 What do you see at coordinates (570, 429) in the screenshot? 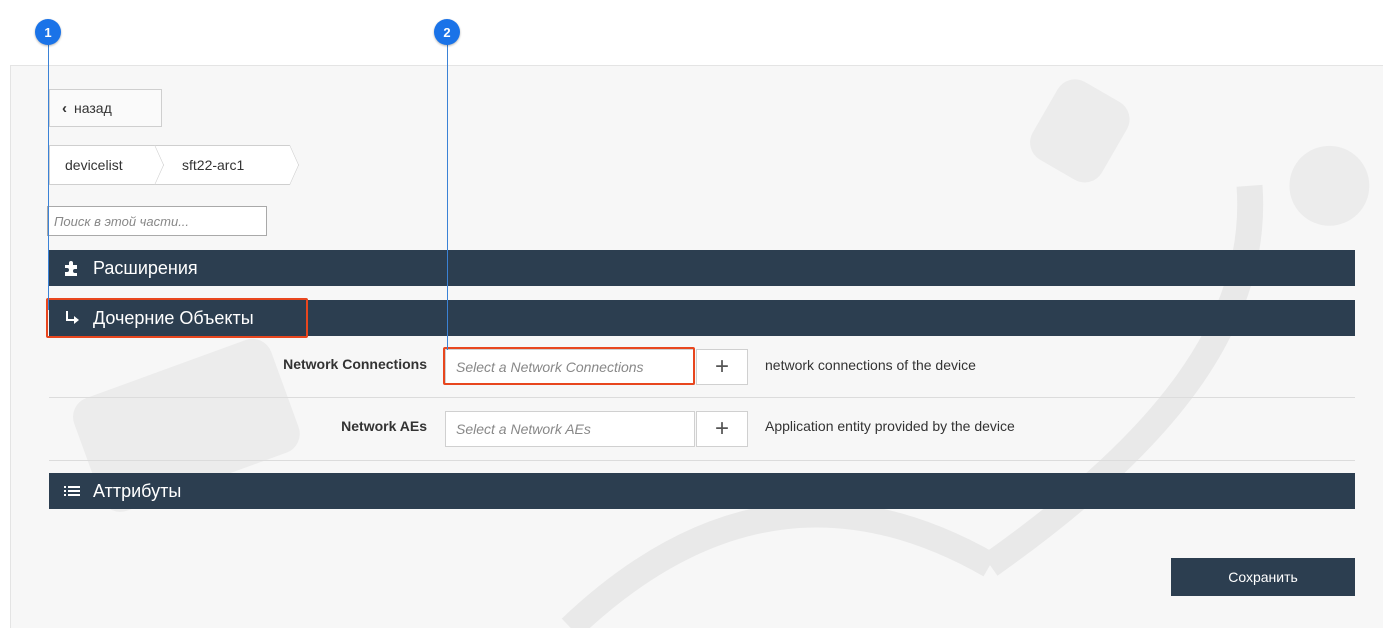
I see `select-network-aes: Select a Network AEs` at bounding box center [570, 429].